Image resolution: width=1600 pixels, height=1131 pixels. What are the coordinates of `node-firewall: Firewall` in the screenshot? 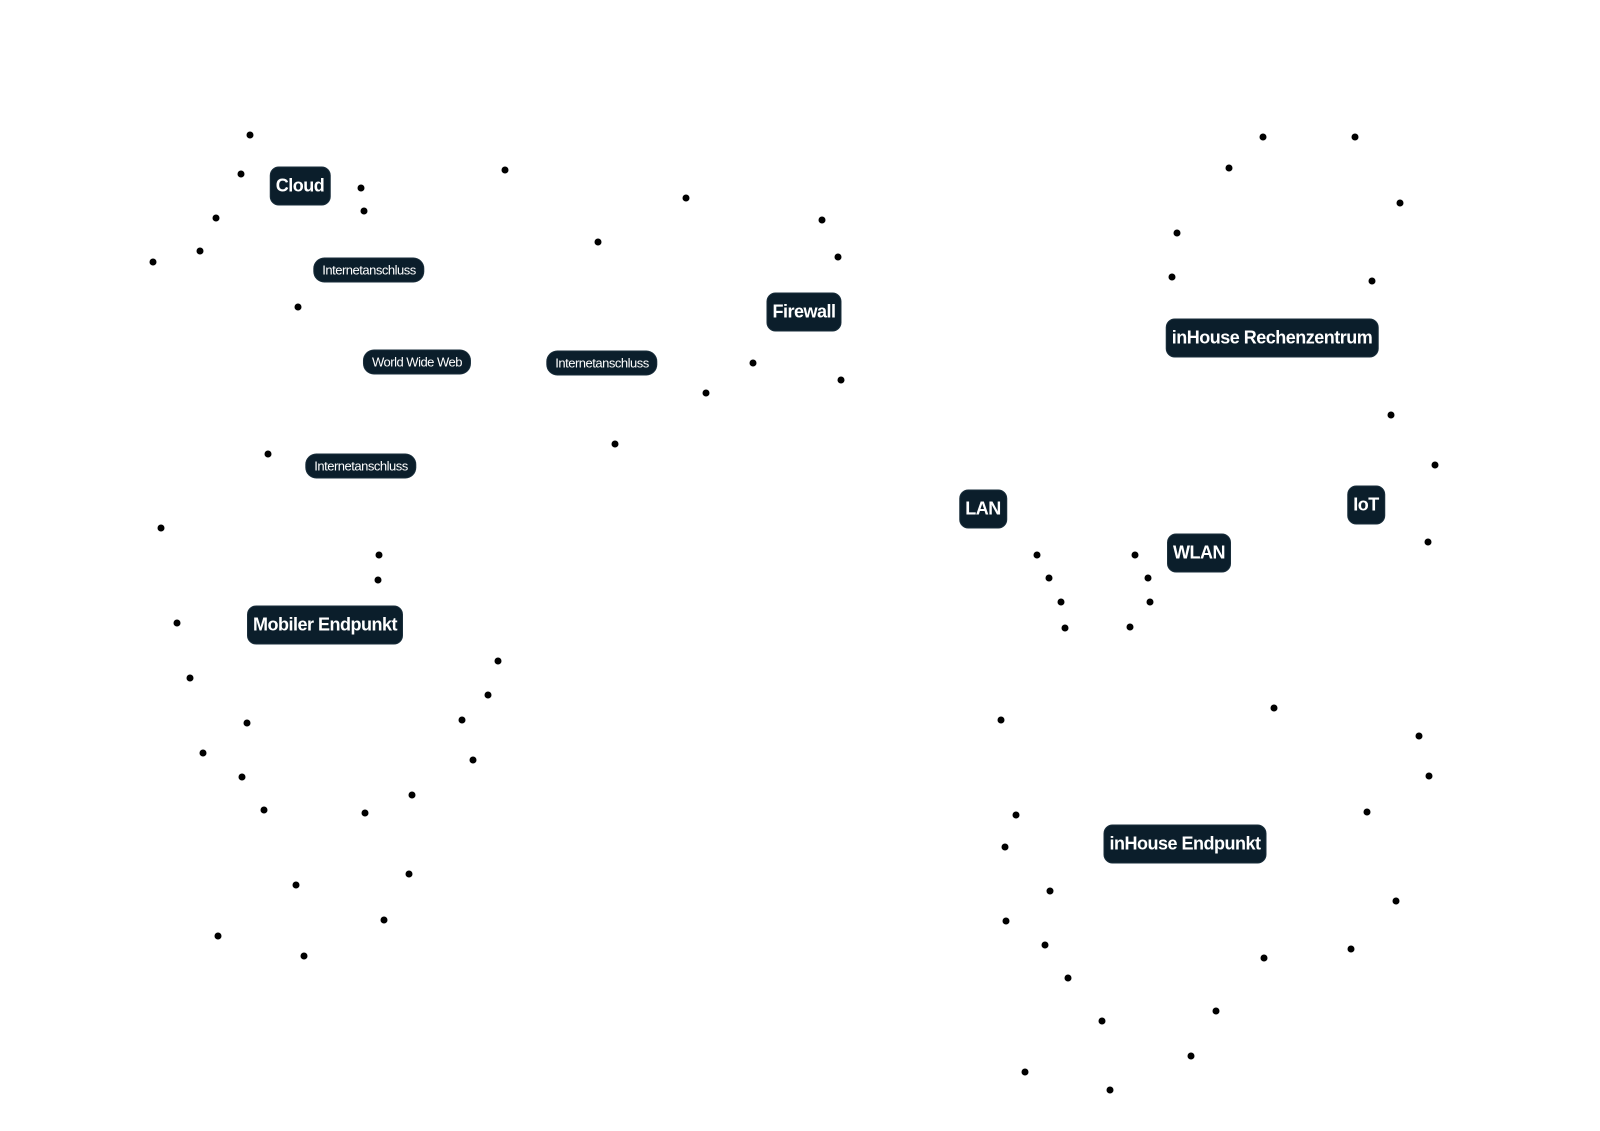 It's located at (804, 312).